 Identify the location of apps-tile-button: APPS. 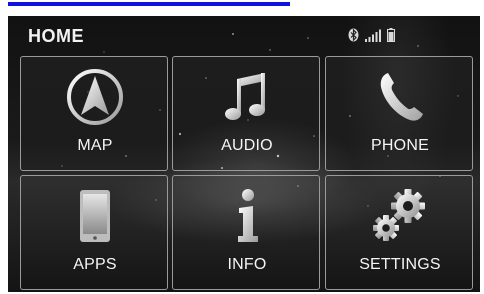
(94, 232).